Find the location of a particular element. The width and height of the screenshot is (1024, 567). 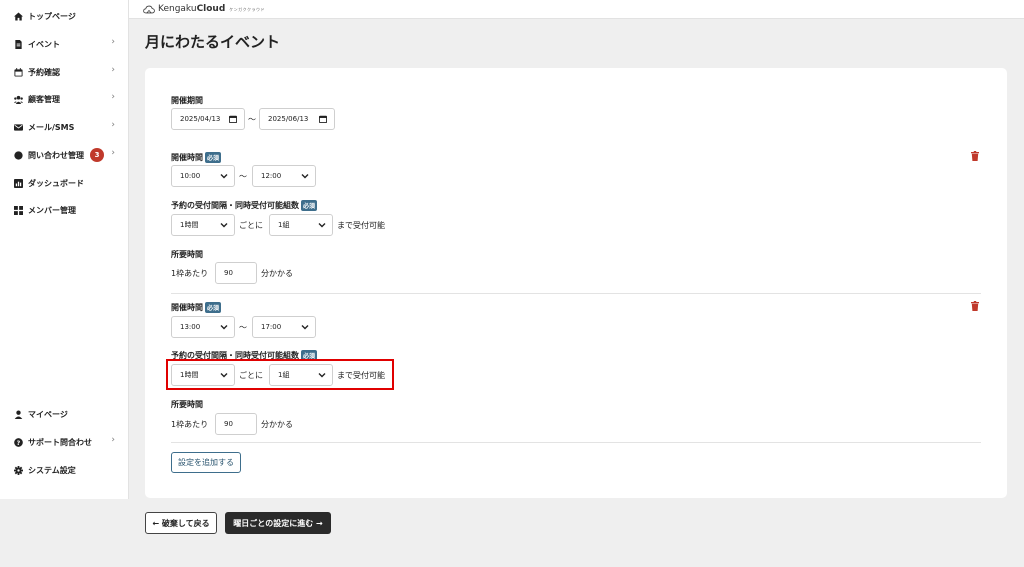

chart-icon is located at coordinates (18, 183).